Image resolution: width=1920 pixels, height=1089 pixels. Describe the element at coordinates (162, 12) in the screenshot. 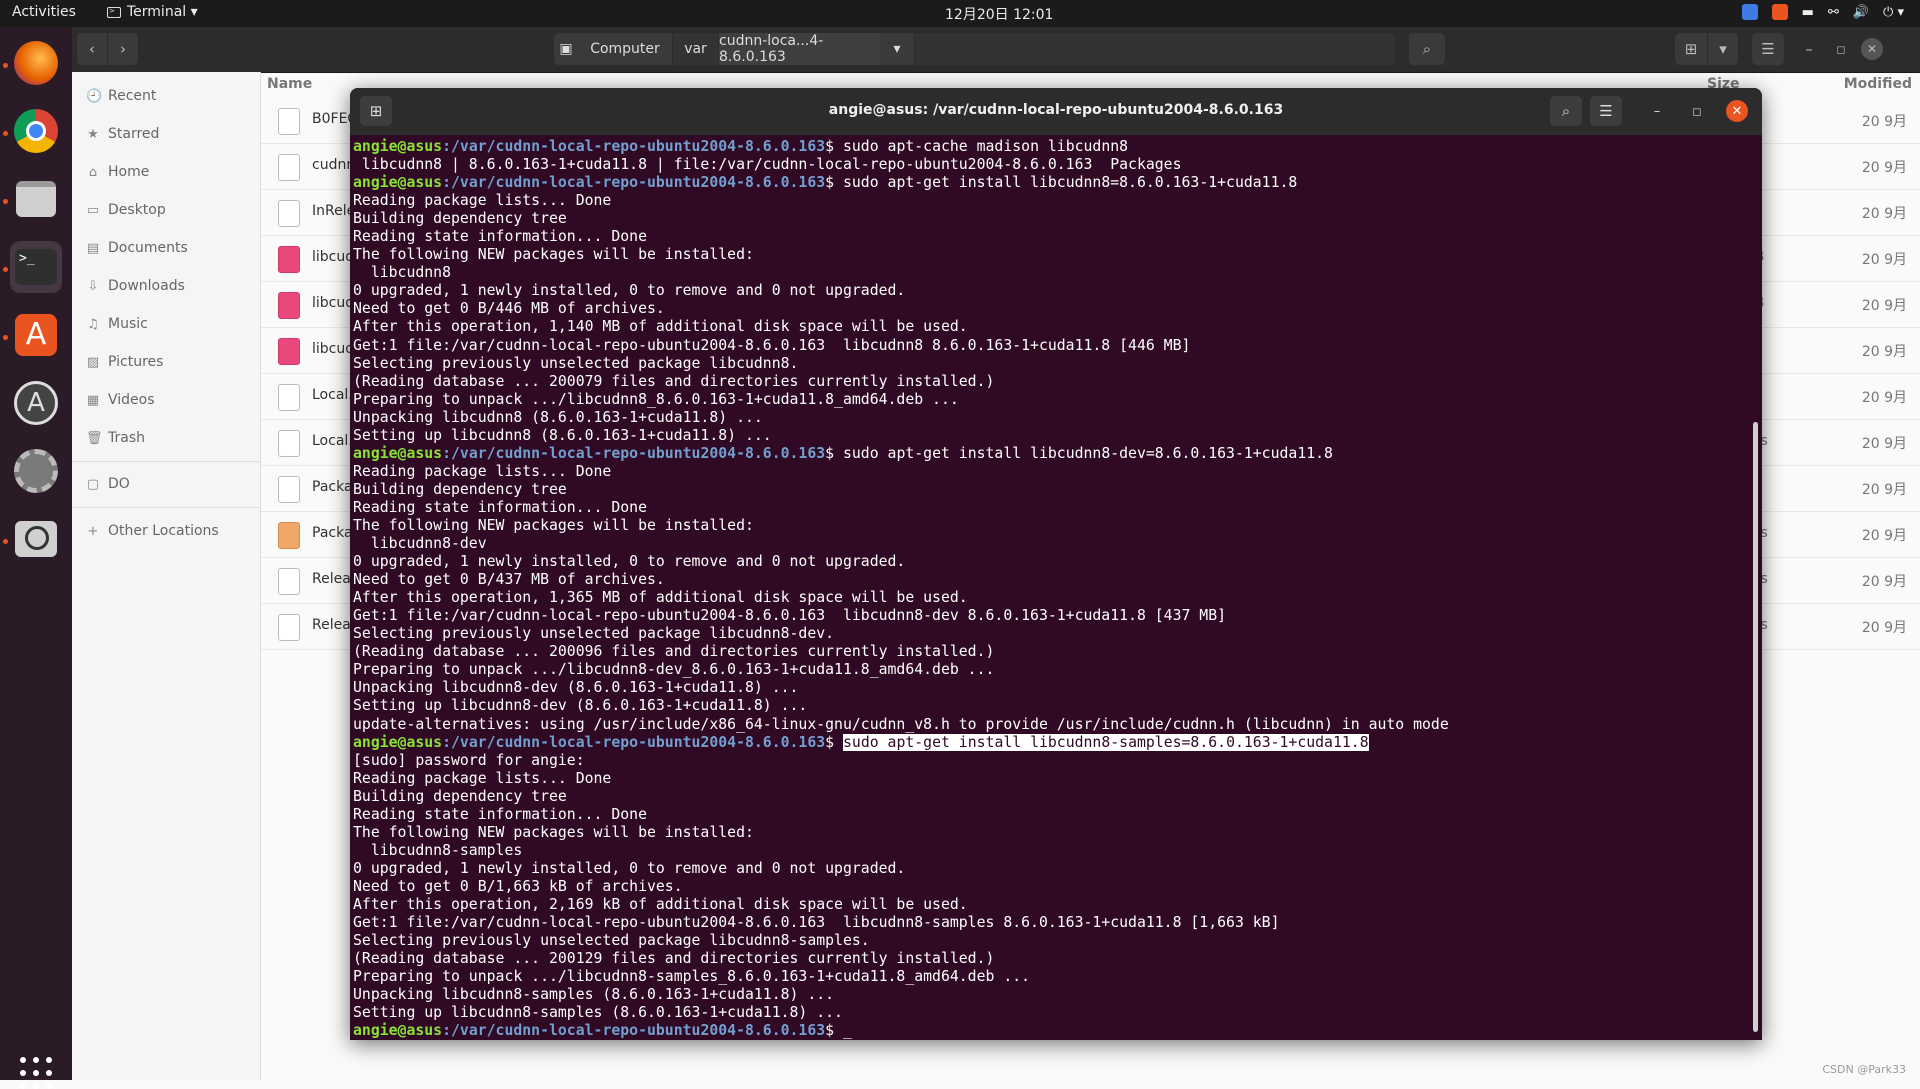

I see `app-menu-label: Terminal ▾` at that location.